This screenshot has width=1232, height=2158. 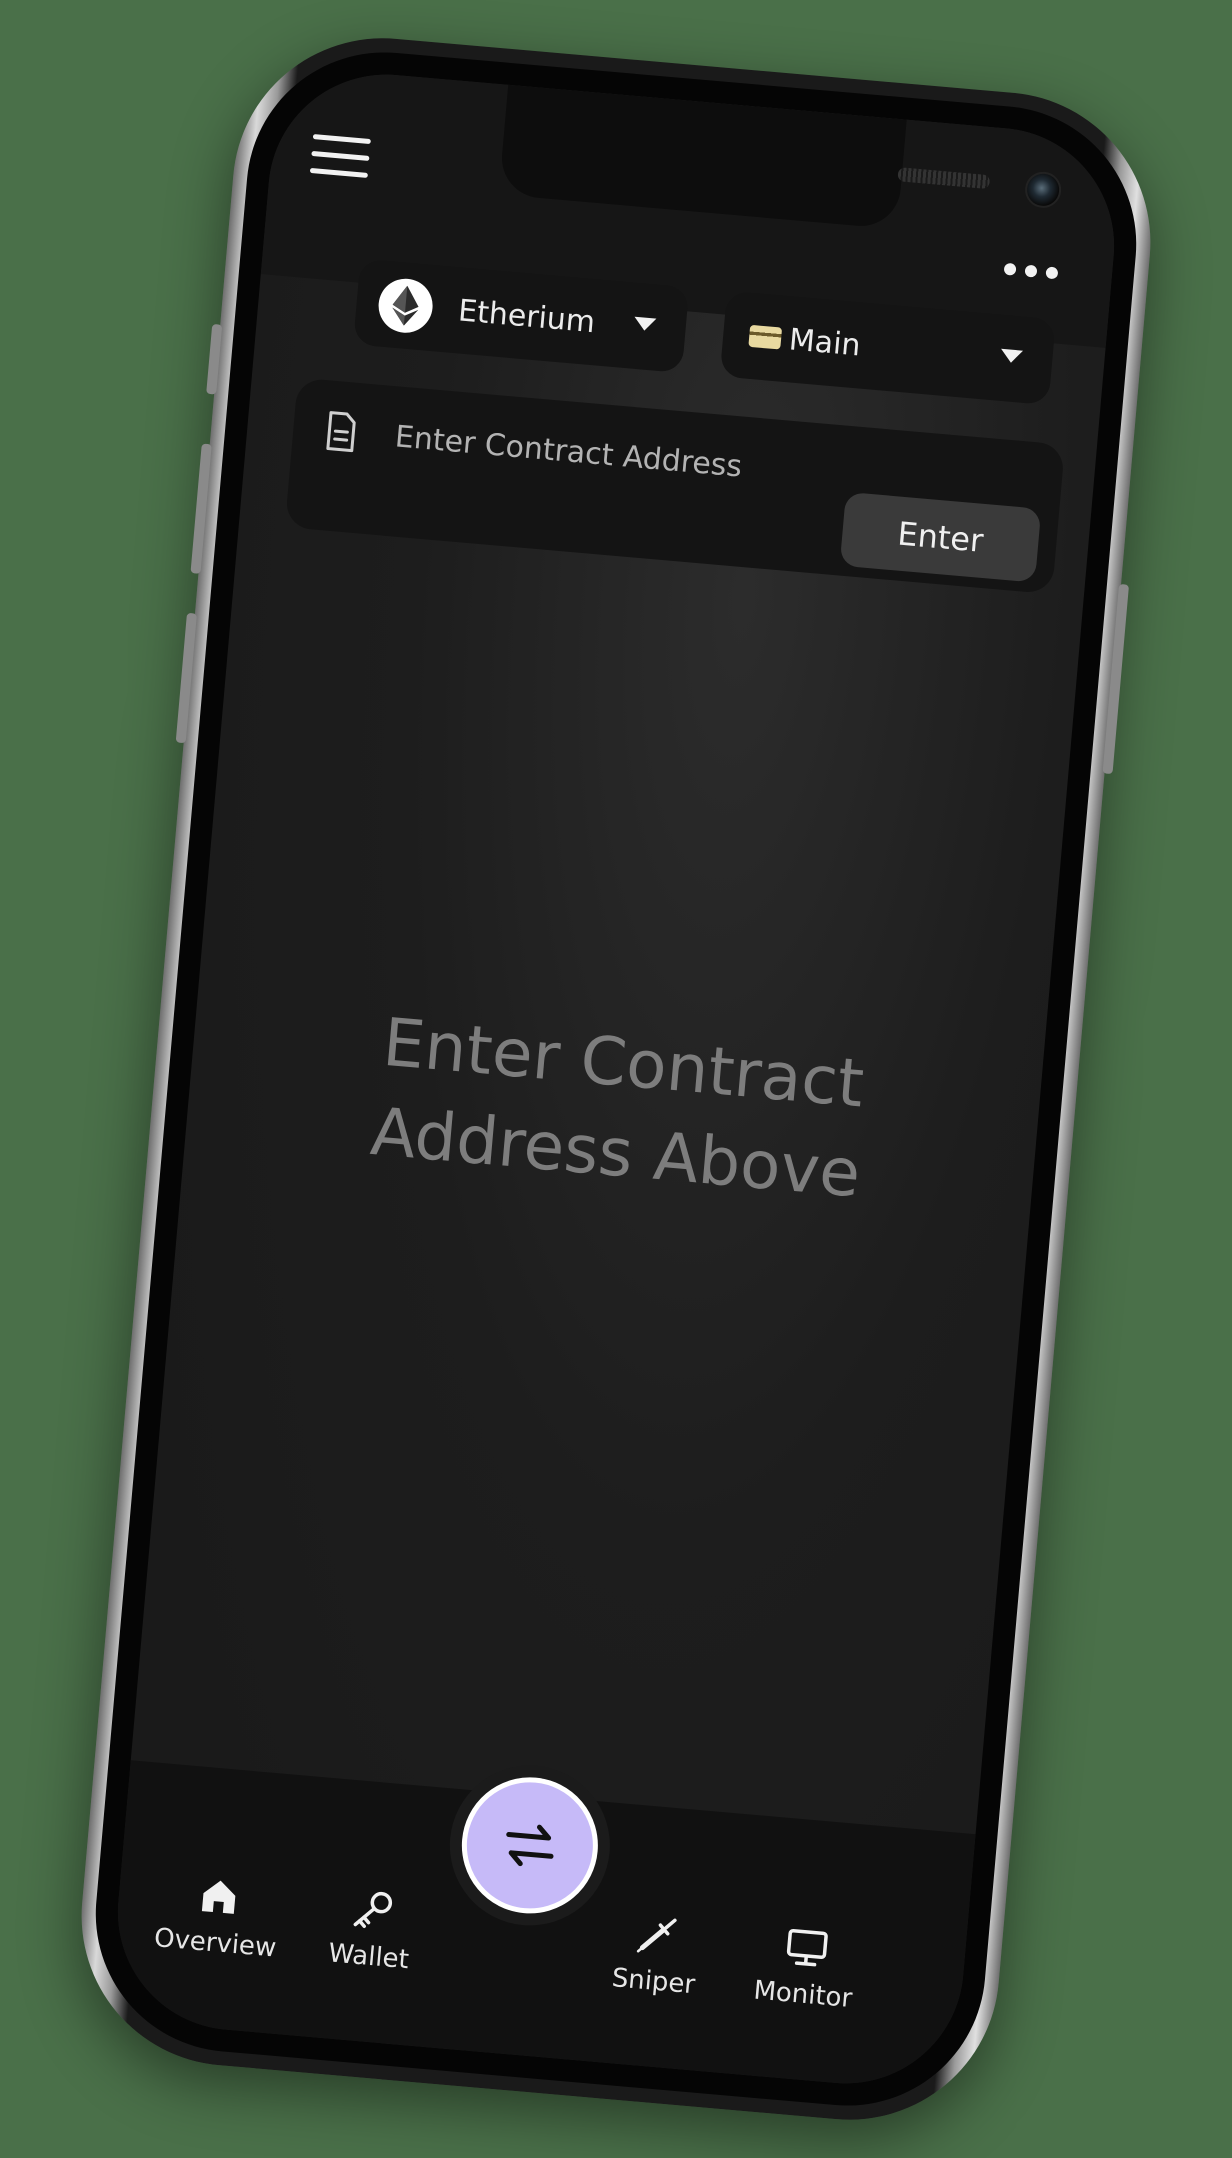 What do you see at coordinates (765, 337) in the screenshot?
I see `credit-card-icon` at bounding box center [765, 337].